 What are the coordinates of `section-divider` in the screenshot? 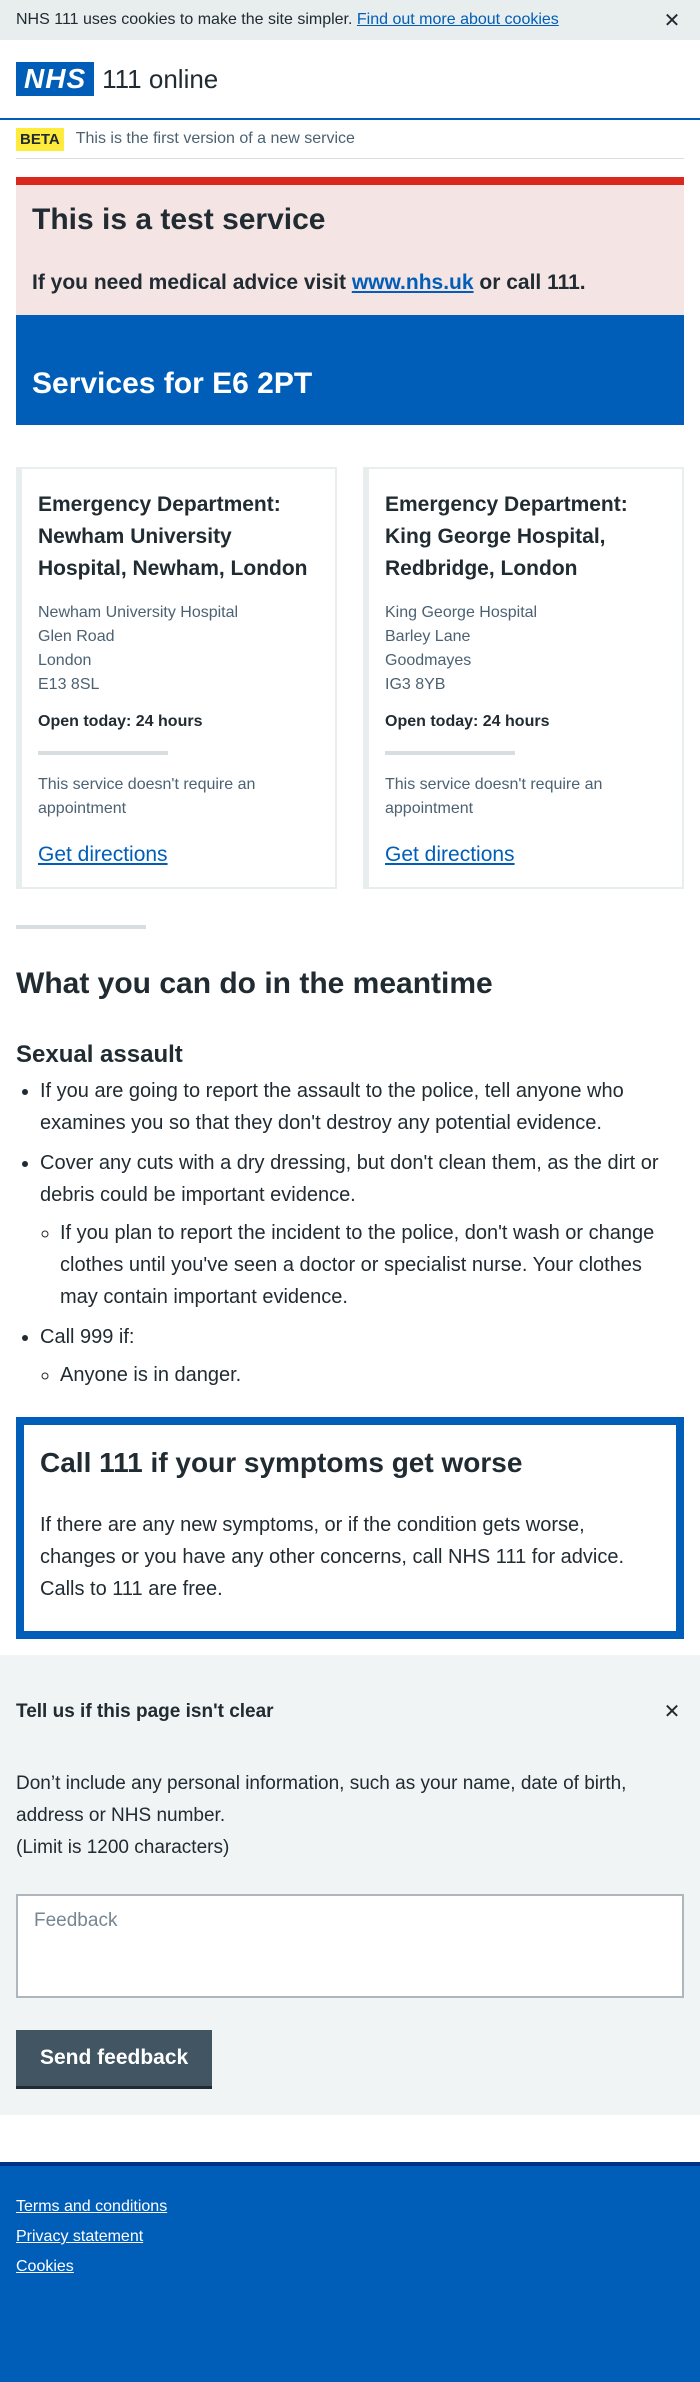 It's located at (81, 927).